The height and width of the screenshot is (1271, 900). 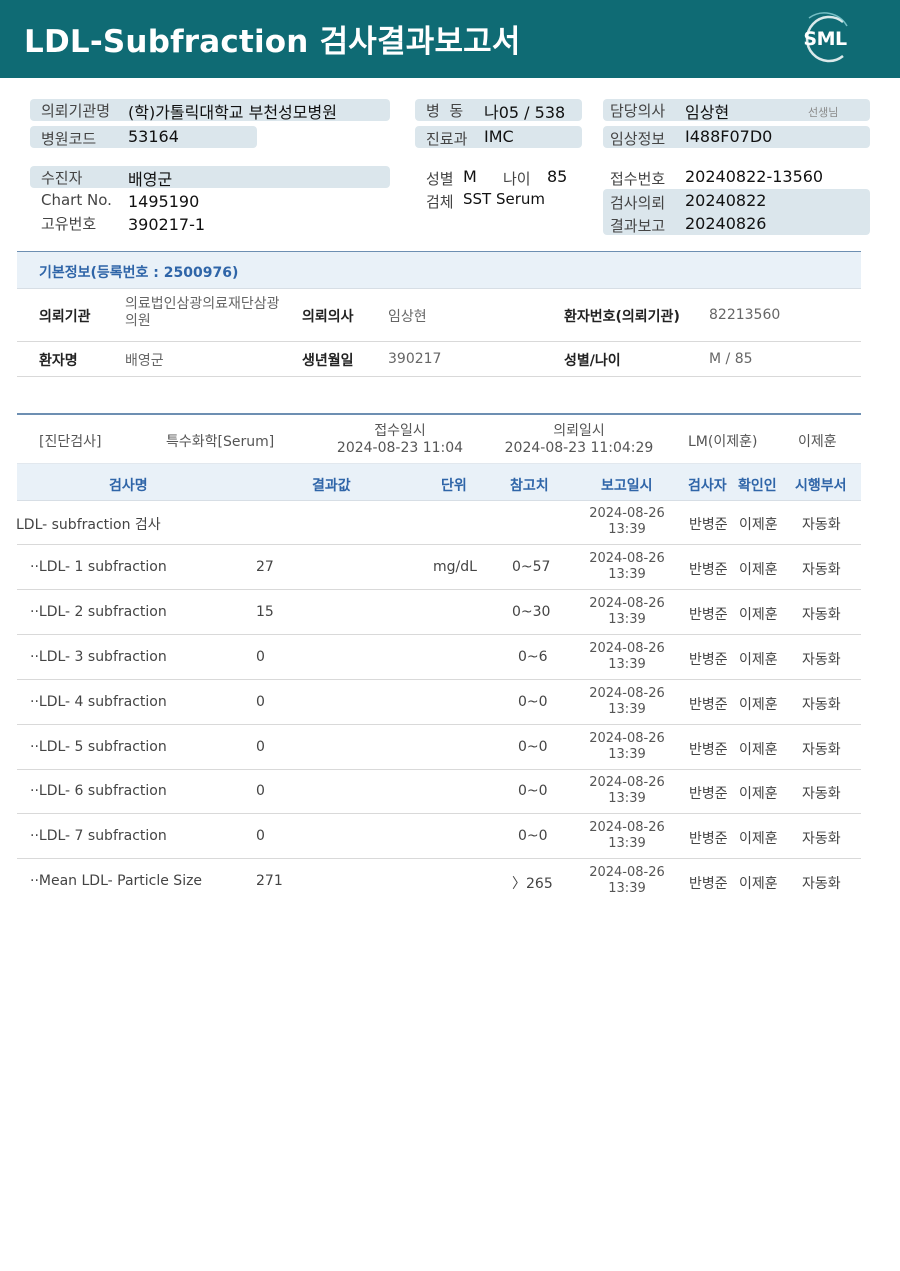 I want to click on clinical-info-value: I488F07D0, so click(x=729, y=136).